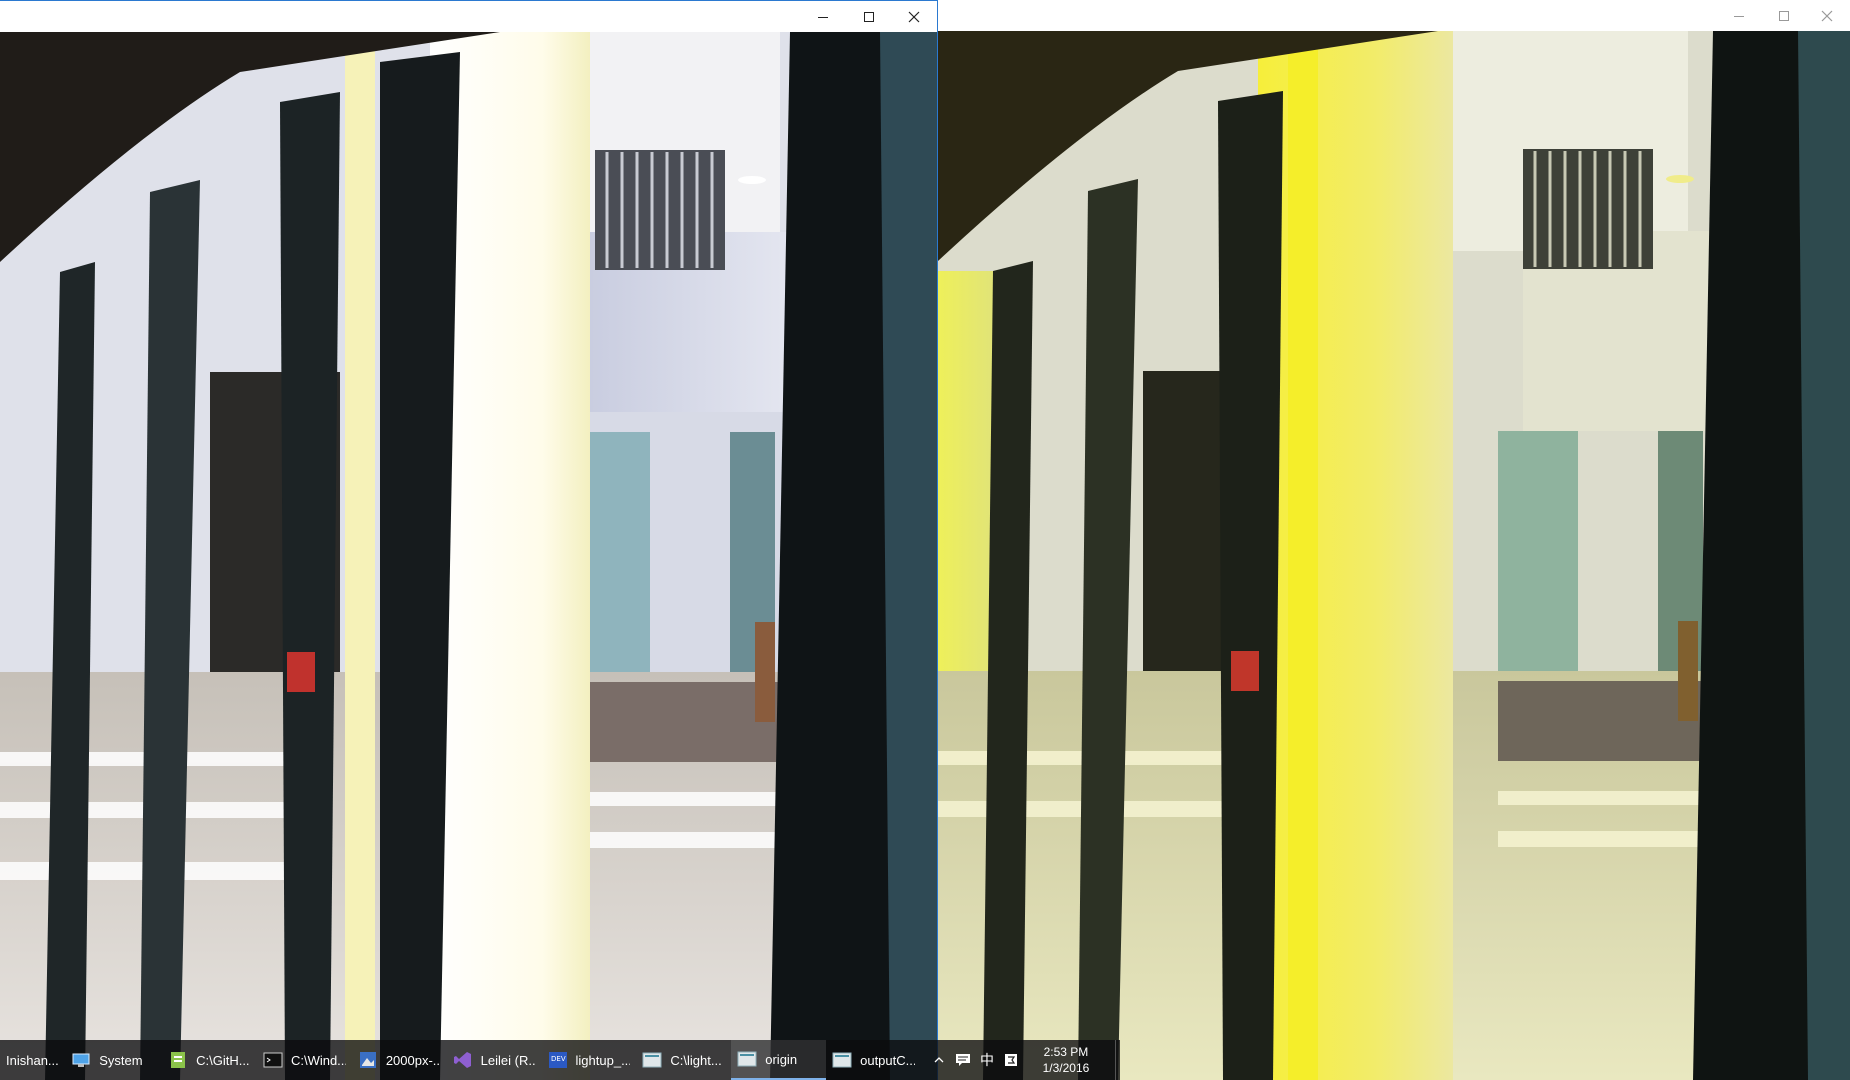 The width and height of the screenshot is (1850, 1080). I want to click on system-icon, so click(81, 1060).